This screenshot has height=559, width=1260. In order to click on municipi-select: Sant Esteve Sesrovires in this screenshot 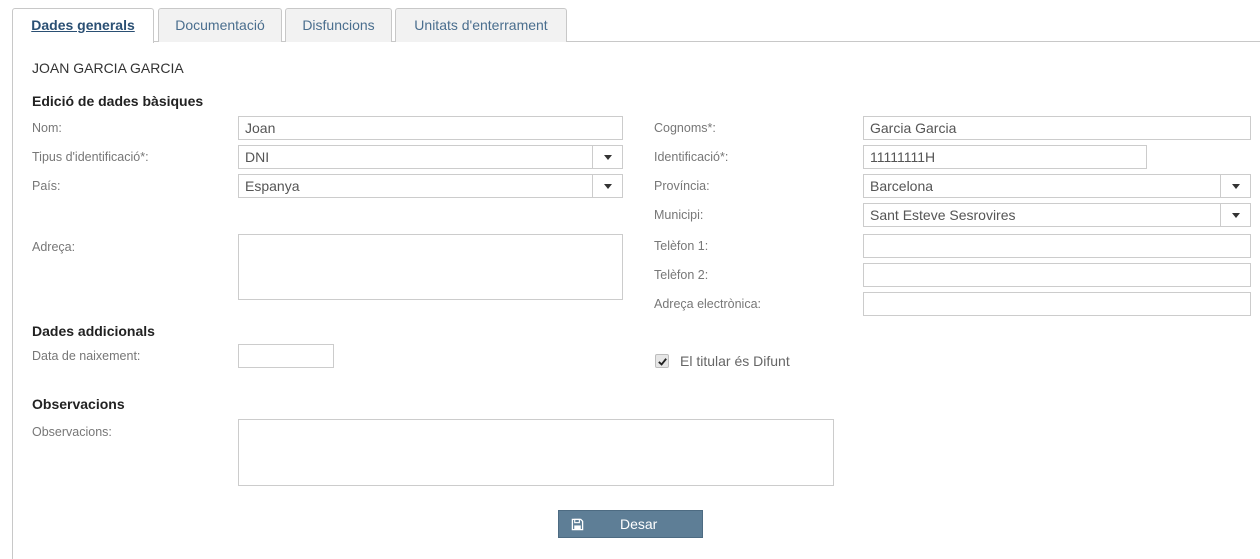, I will do `click(1057, 215)`.